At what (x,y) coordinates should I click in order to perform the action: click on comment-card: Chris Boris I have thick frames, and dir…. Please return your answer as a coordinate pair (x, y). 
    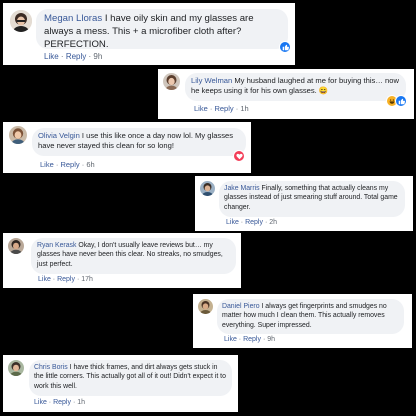
    Looking at the image, I should click on (120, 383).